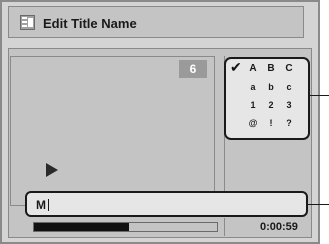 The width and height of the screenshot is (329, 244). Describe the element at coordinates (289, 105) in the screenshot. I see `char-key: 3` at that location.